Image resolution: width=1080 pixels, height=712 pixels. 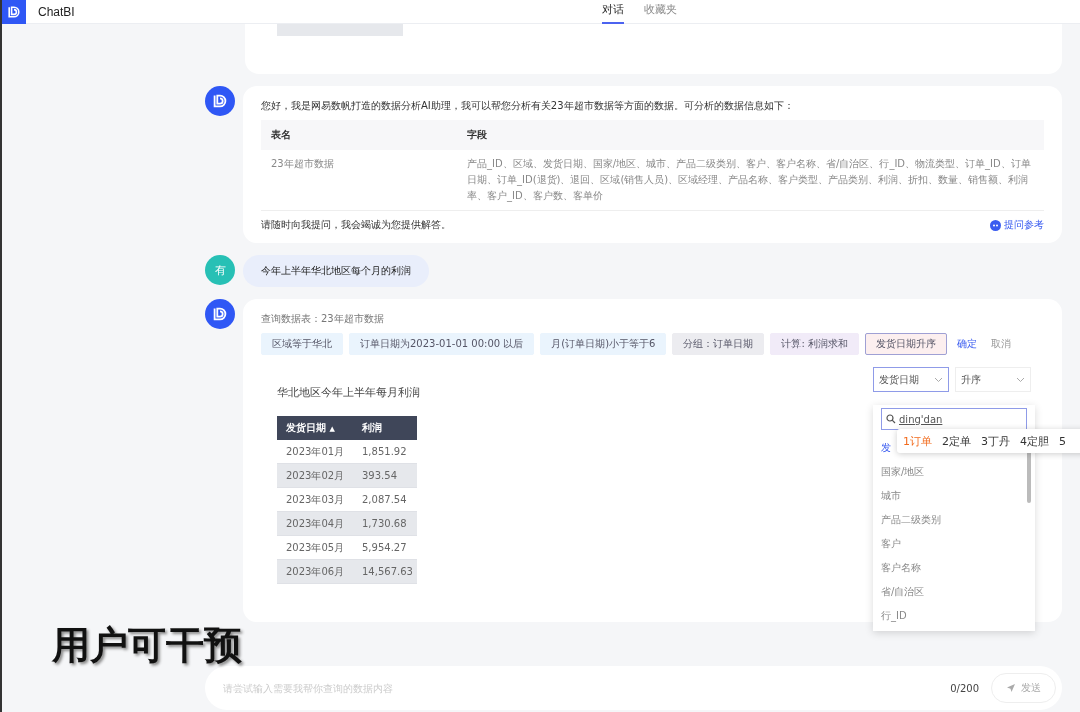 What do you see at coordinates (442, 344) in the screenshot?
I see `condition-tag: 订单日期为2023-01-01 00:00 以后` at bounding box center [442, 344].